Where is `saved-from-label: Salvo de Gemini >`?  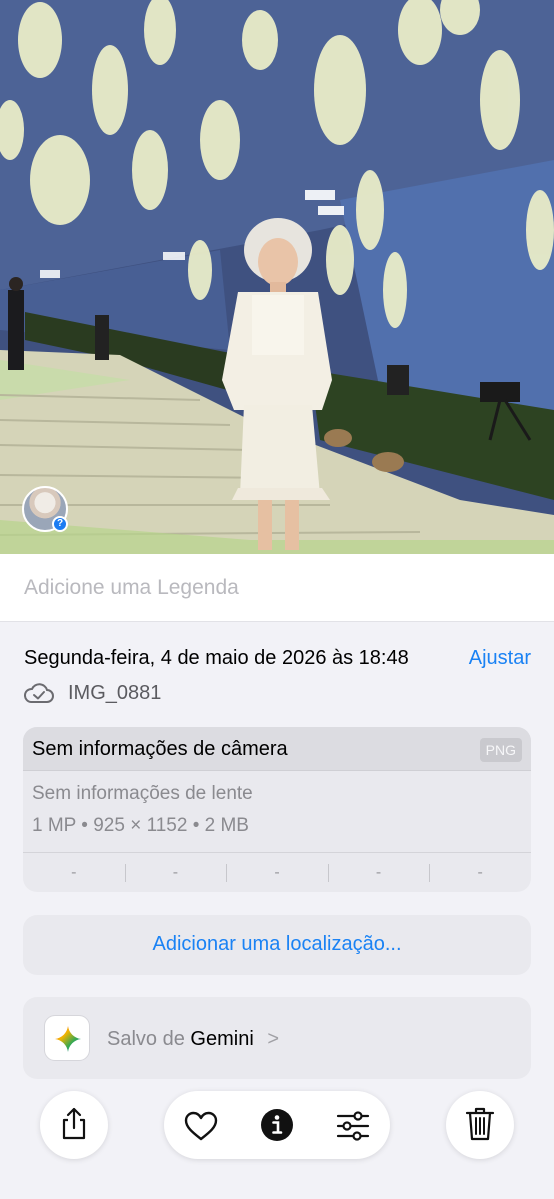
saved-from-label: Salvo de Gemini > is located at coordinates (193, 1039).